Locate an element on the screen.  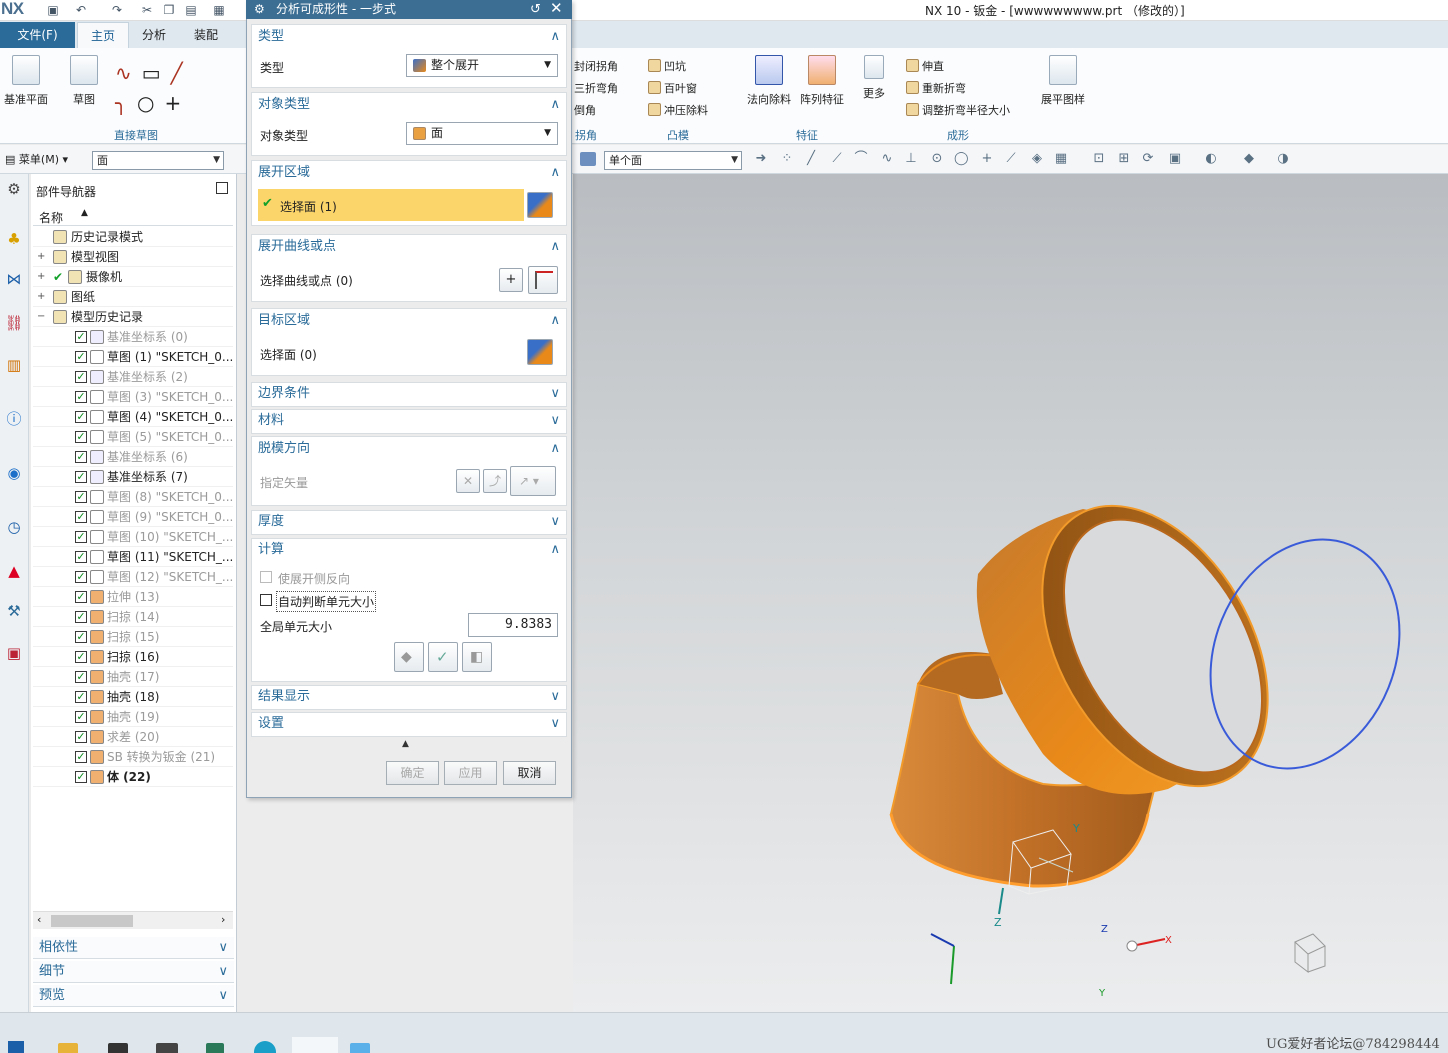
expand-toggle-icon: + is located at coordinates (41, 257).